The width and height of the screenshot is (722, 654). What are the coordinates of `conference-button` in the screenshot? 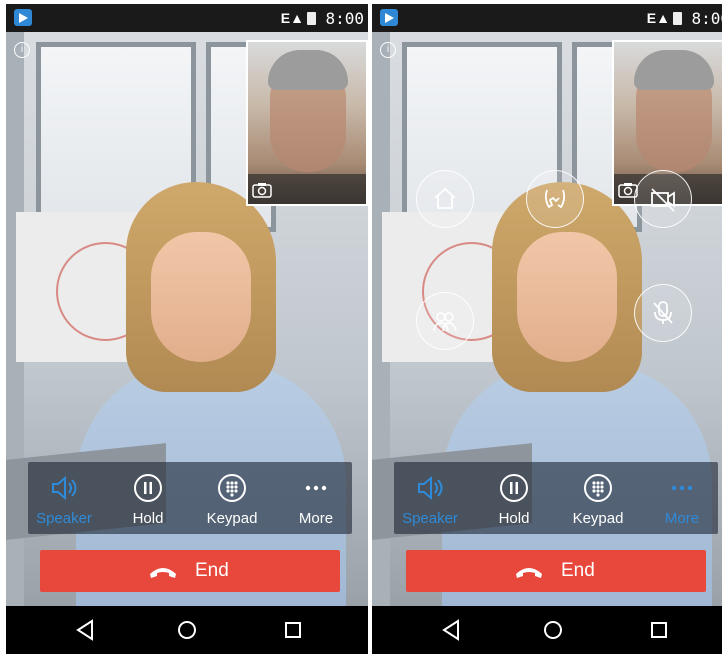 It's located at (445, 321).